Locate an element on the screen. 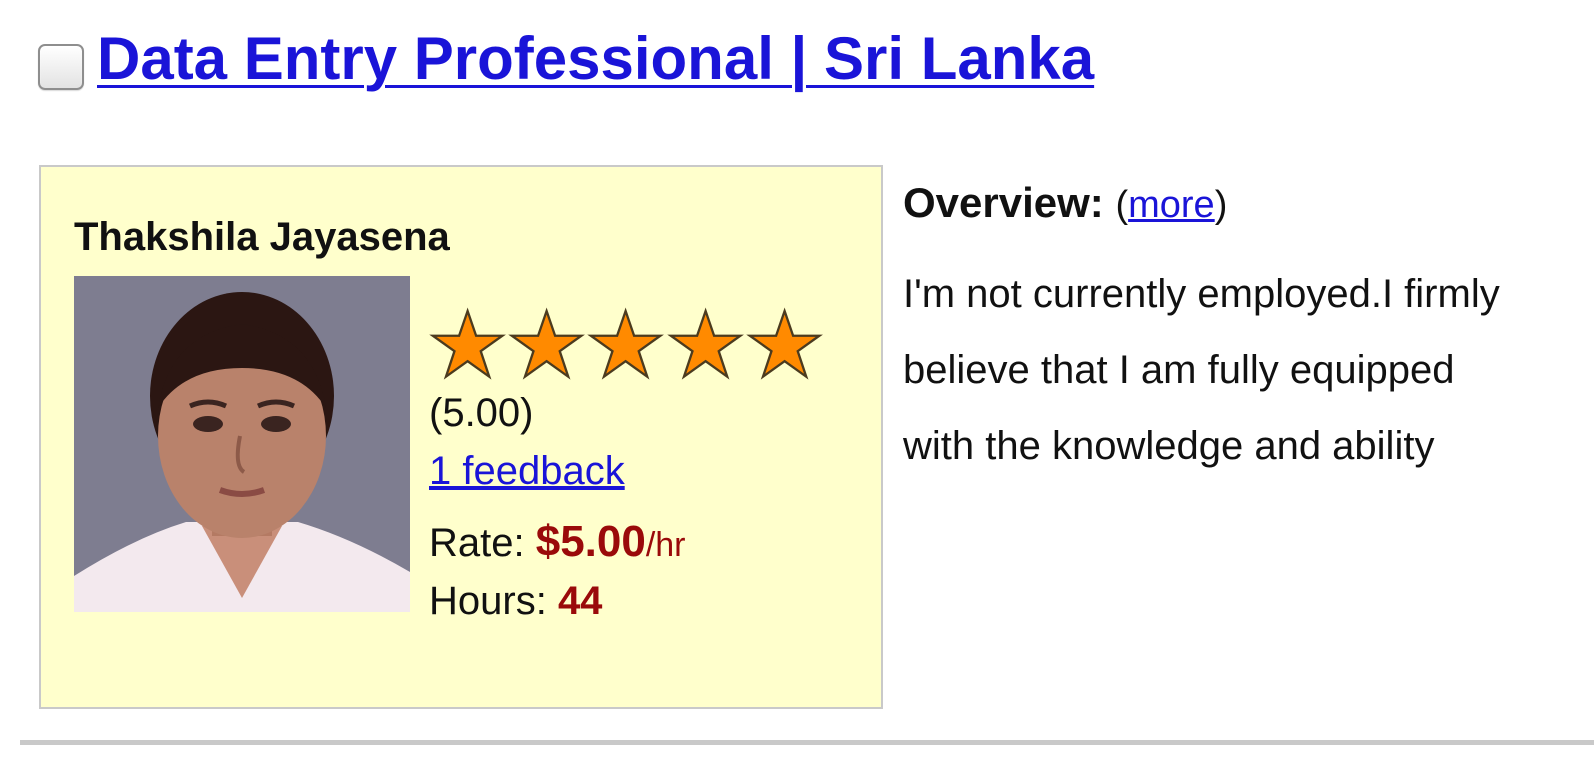 This screenshot has height=757, width=1594. profile-photo-image is located at coordinates (242, 444).